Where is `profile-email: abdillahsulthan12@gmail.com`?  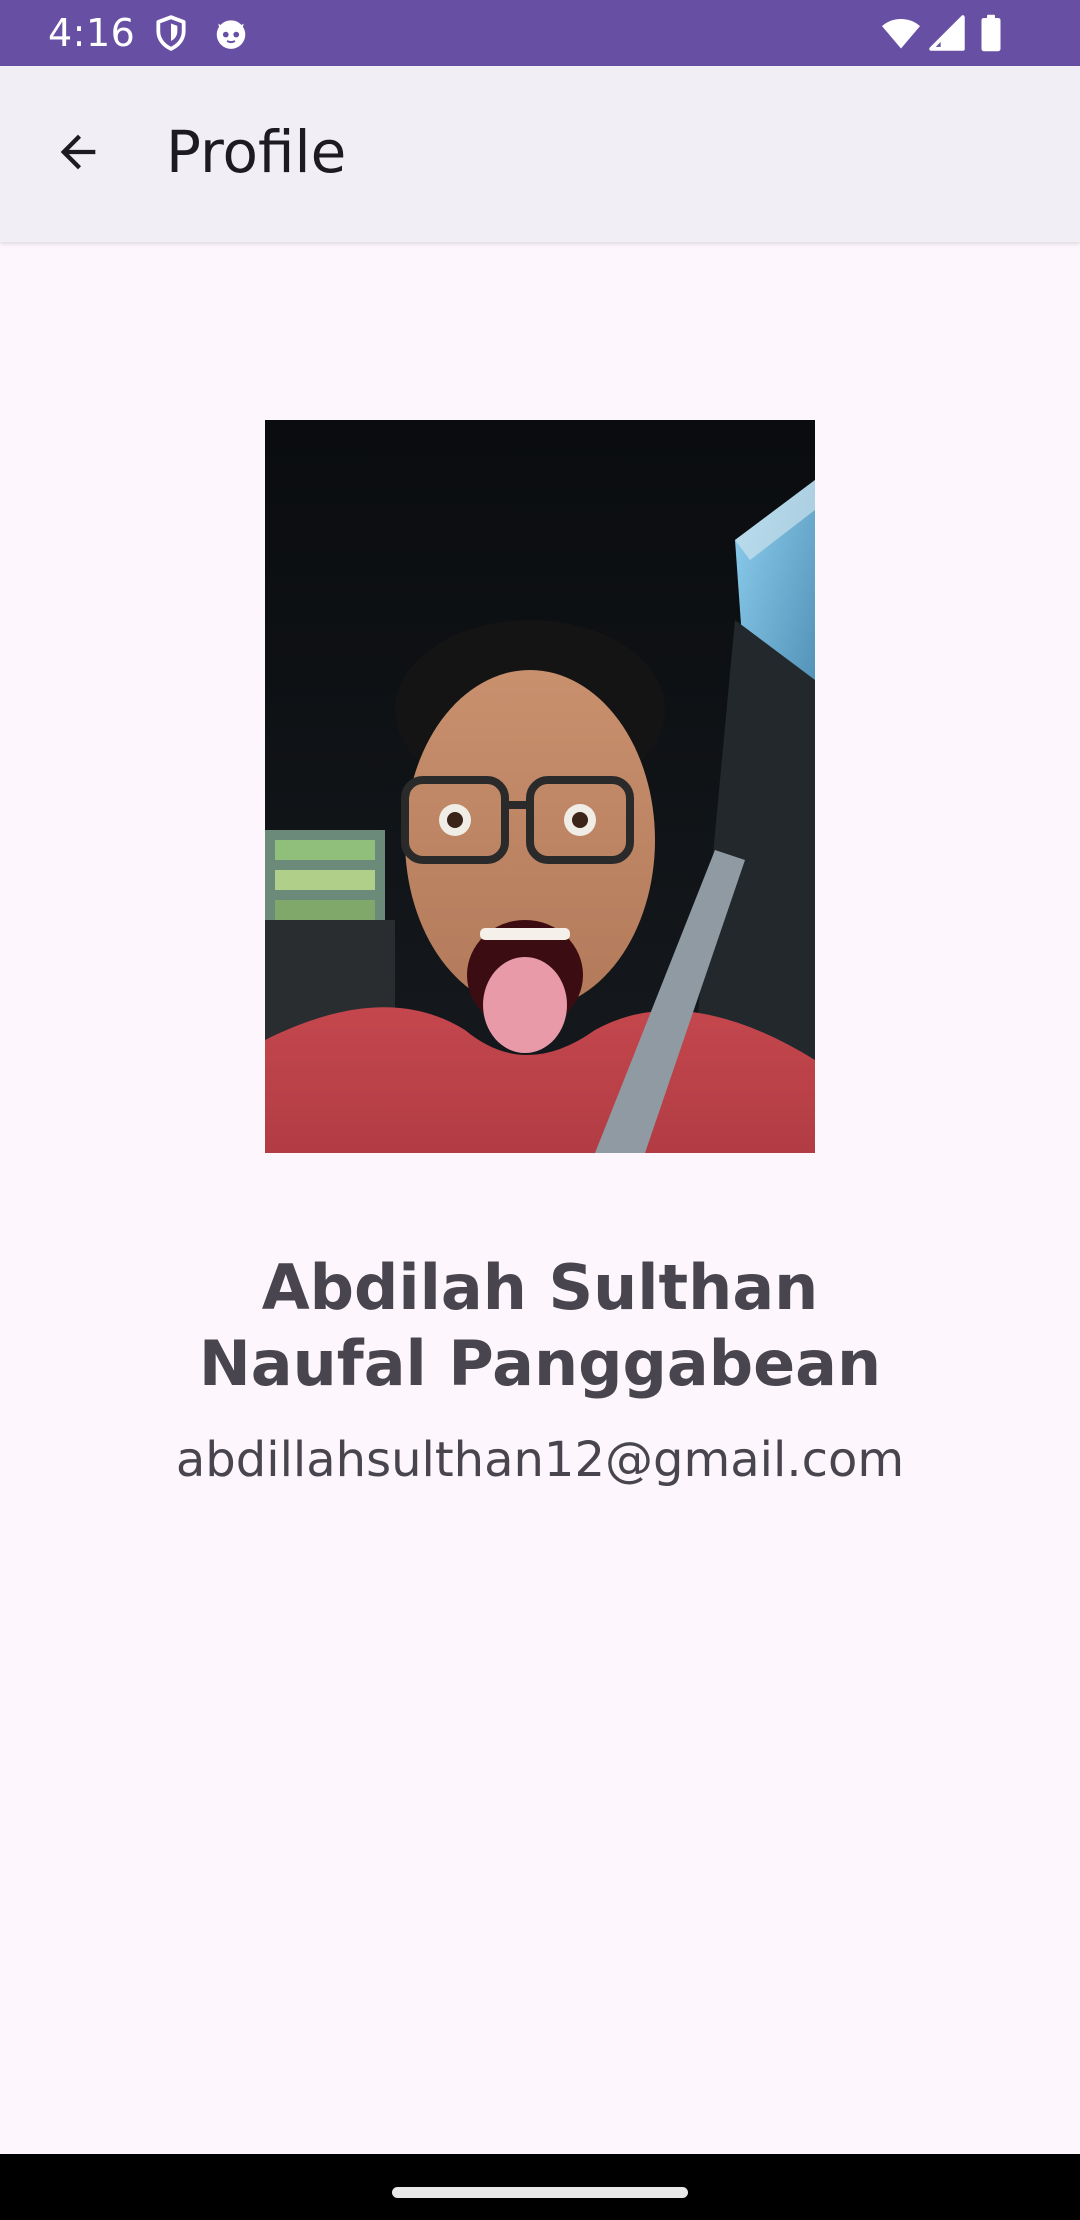
profile-email: abdillahsulthan12@gmail.com is located at coordinates (540, 1460).